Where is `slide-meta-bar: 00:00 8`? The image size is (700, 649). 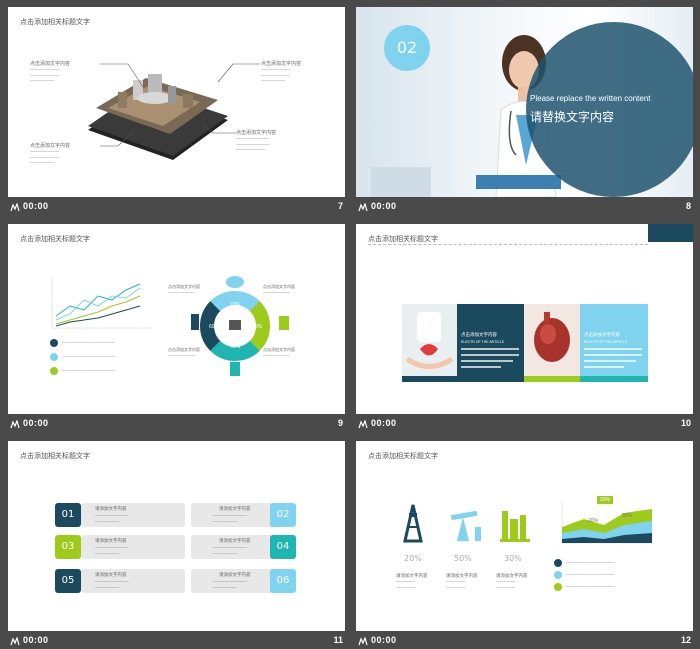 slide-meta-bar: 00:00 8 is located at coordinates (524, 208).